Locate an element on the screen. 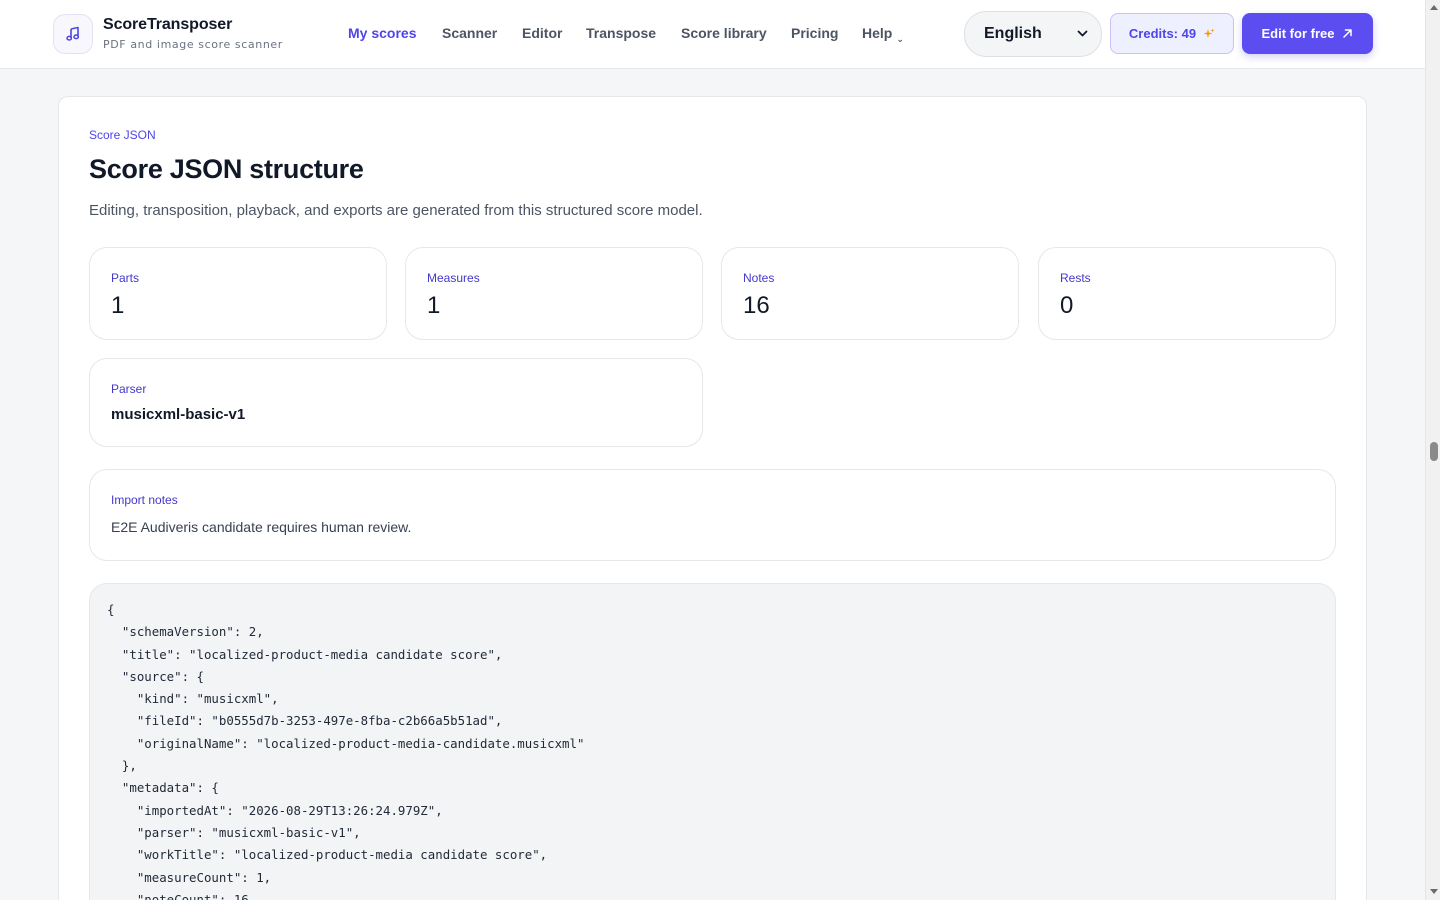 Image resolution: width=1440 pixels, height=900 pixels. scroll-down-arrow is located at coordinates (1434, 891).